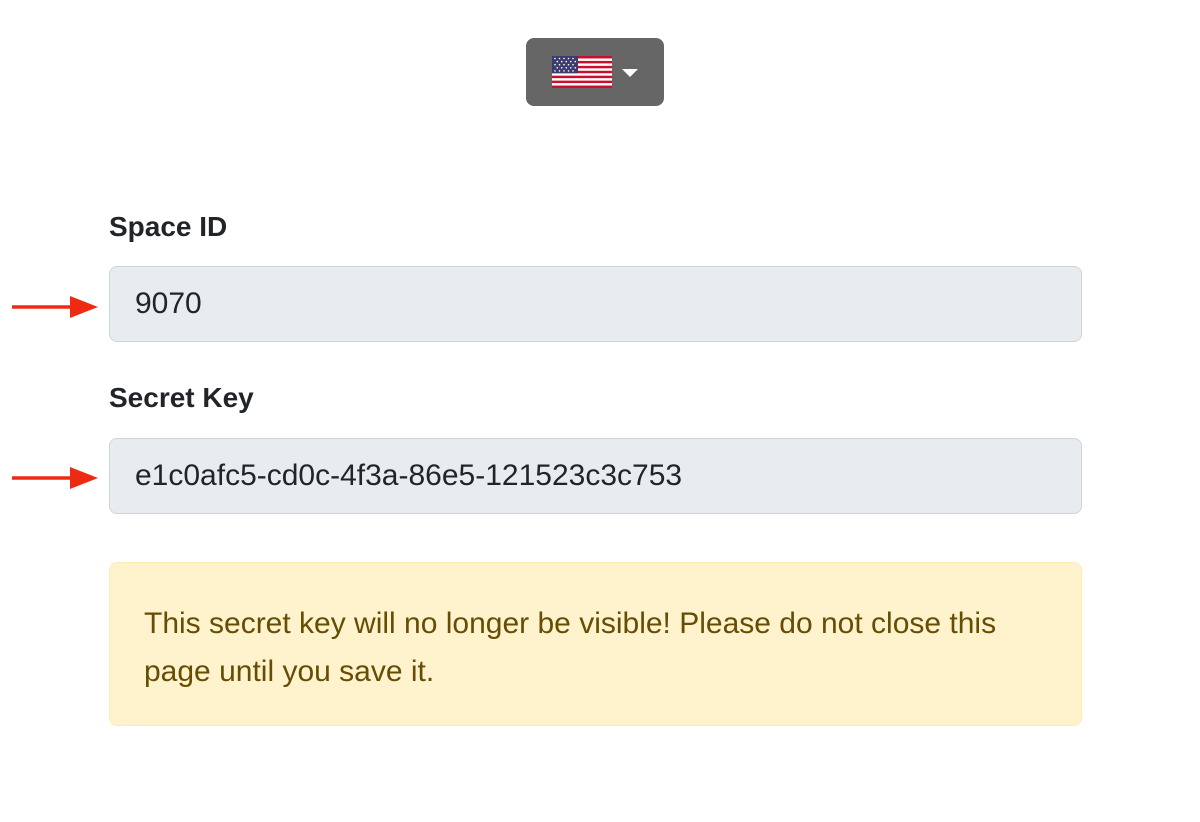 This screenshot has height=822, width=1200. I want to click on secret-key-input, so click(595, 476).